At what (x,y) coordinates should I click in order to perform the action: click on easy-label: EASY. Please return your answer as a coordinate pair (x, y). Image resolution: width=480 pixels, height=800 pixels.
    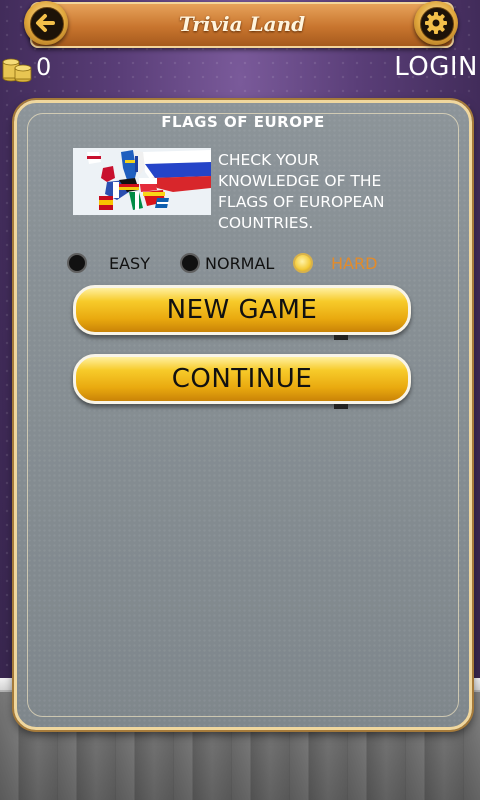
    Looking at the image, I should click on (129, 263).